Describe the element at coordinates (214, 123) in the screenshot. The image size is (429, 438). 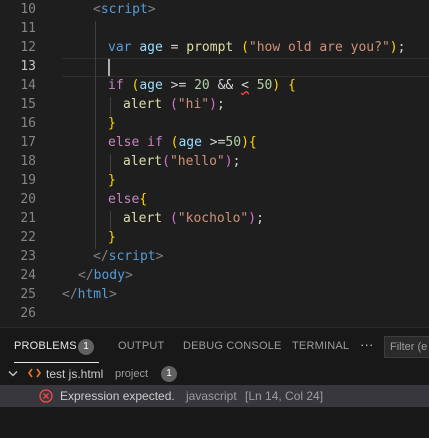
I see `code-line: 16 }` at that location.